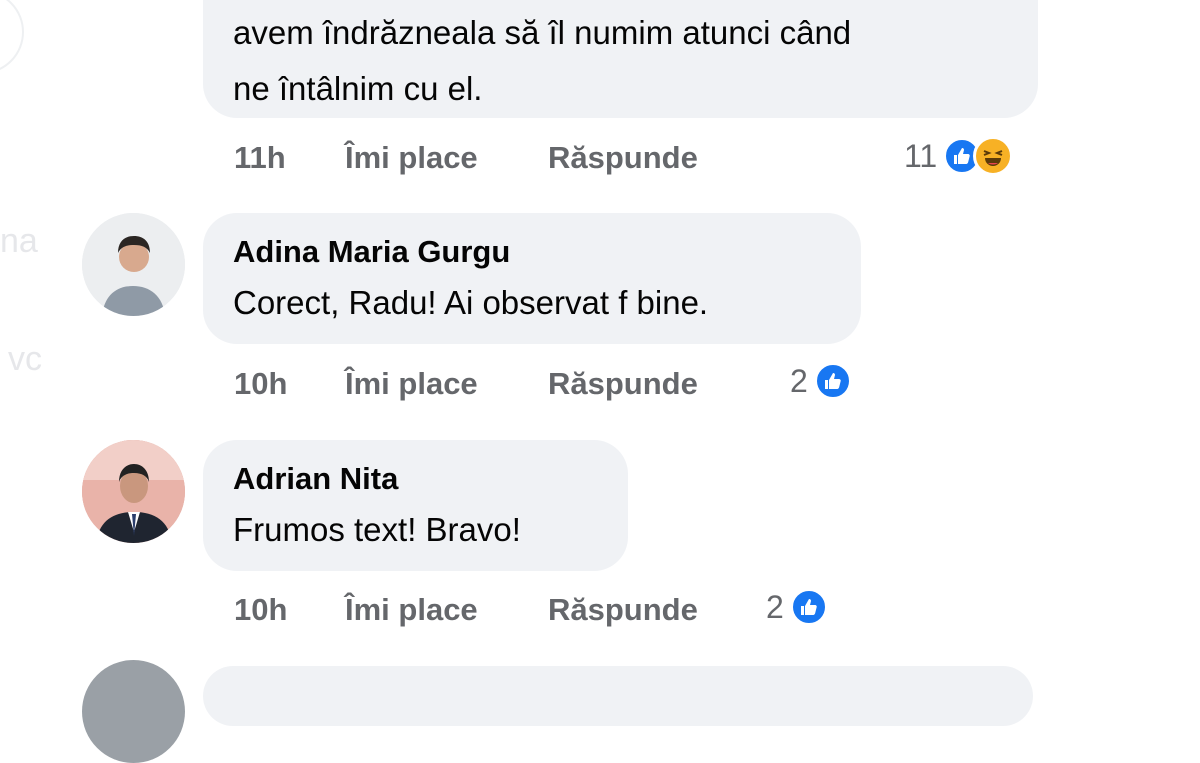 This screenshot has width=1200, height=763. Describe the element at coordinates (260, 158) in the screenshot. I see `comment-time: 11h` at that location.